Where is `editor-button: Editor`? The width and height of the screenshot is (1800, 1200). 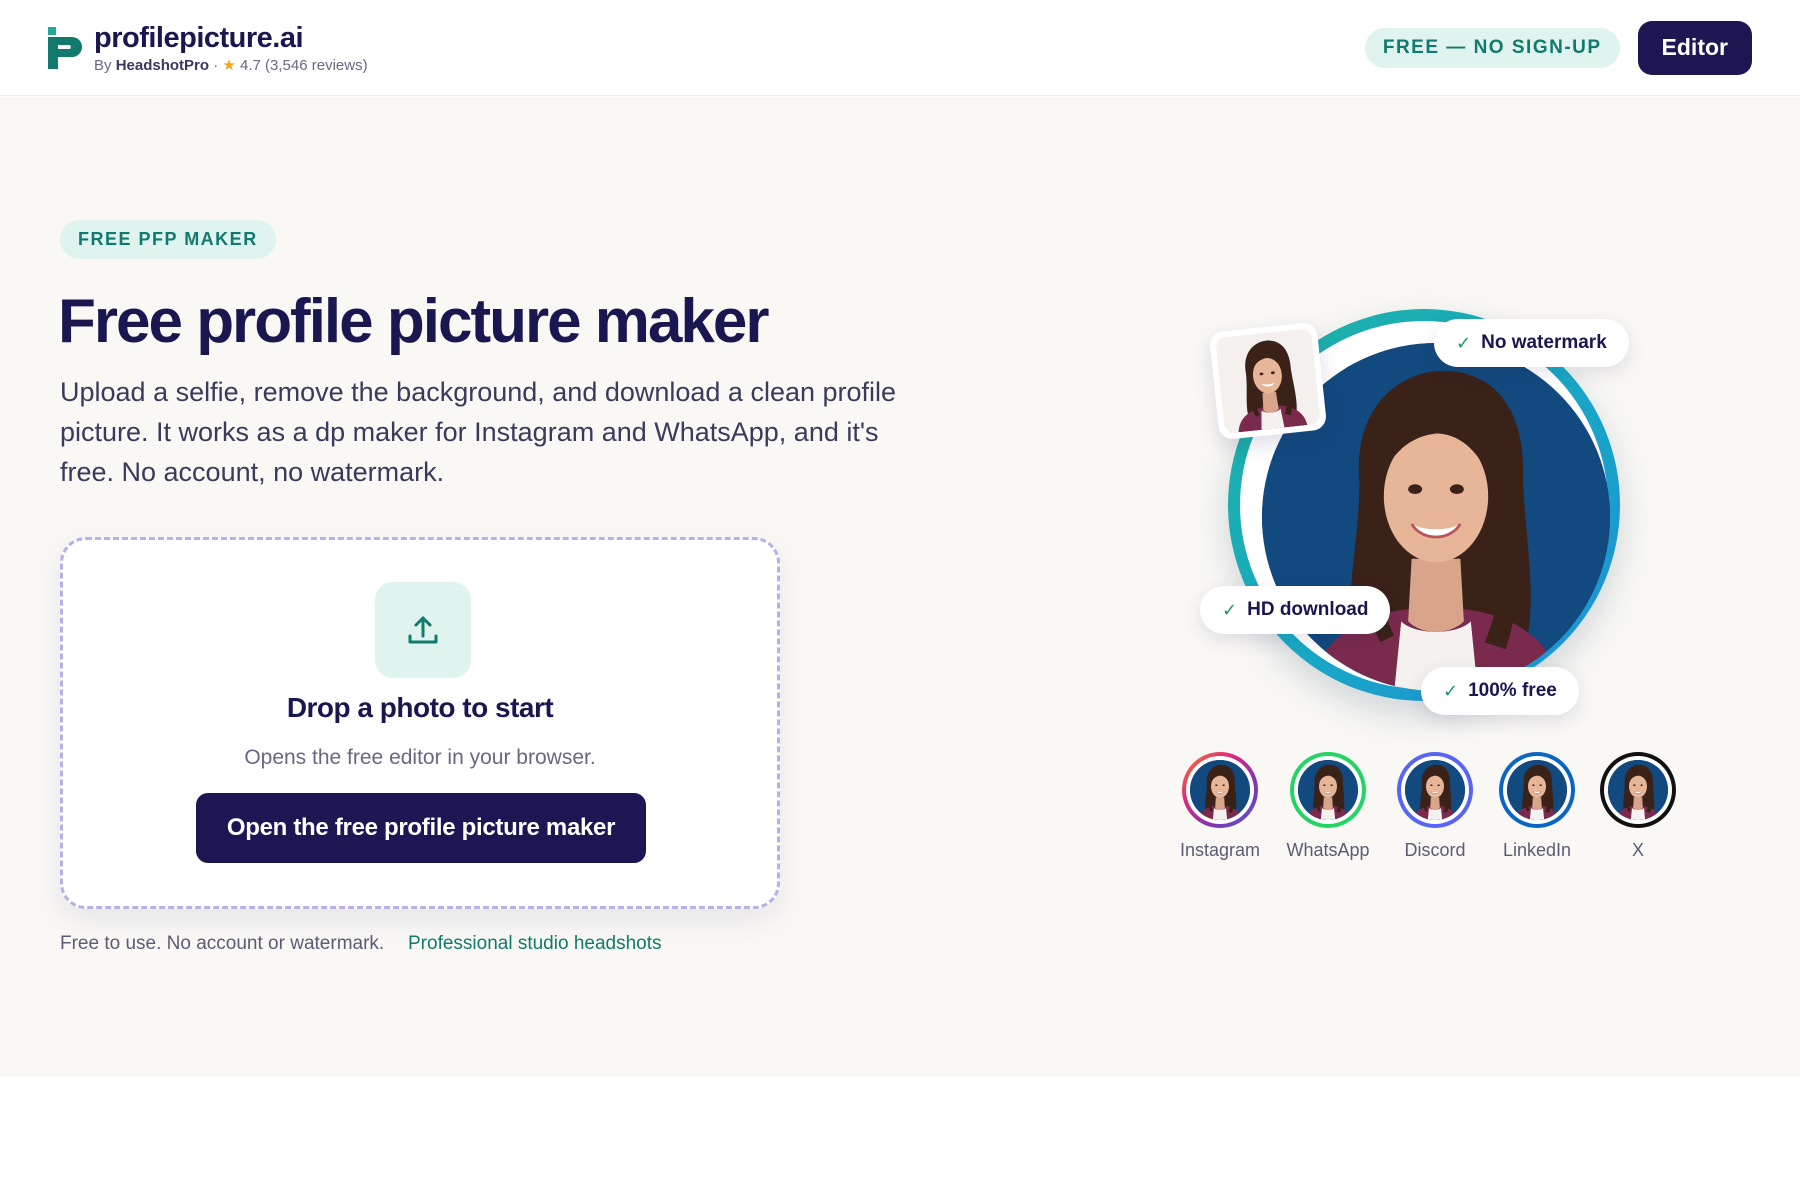
editor-button: Editor is located at coordinates (1694, 47).